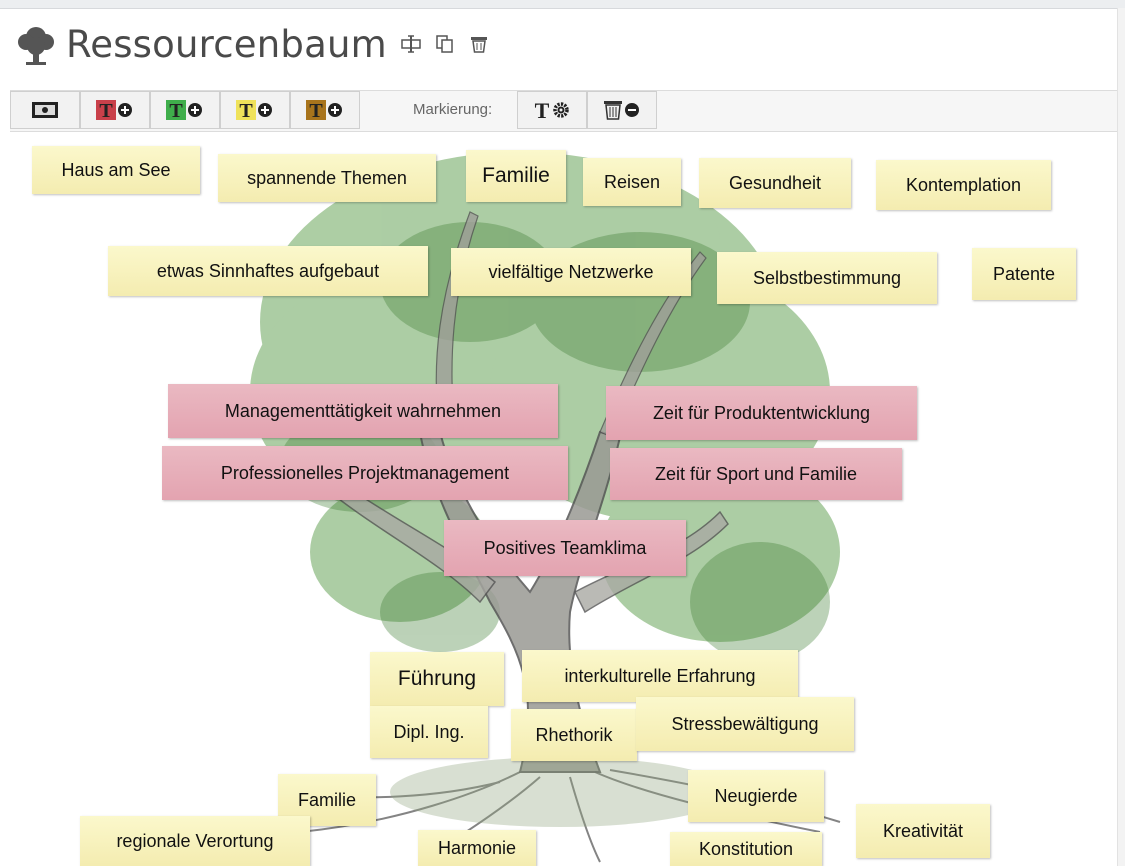  Describe the element at coordinates (36, 46) in the screenshot. I see `tree-icon` at that location.